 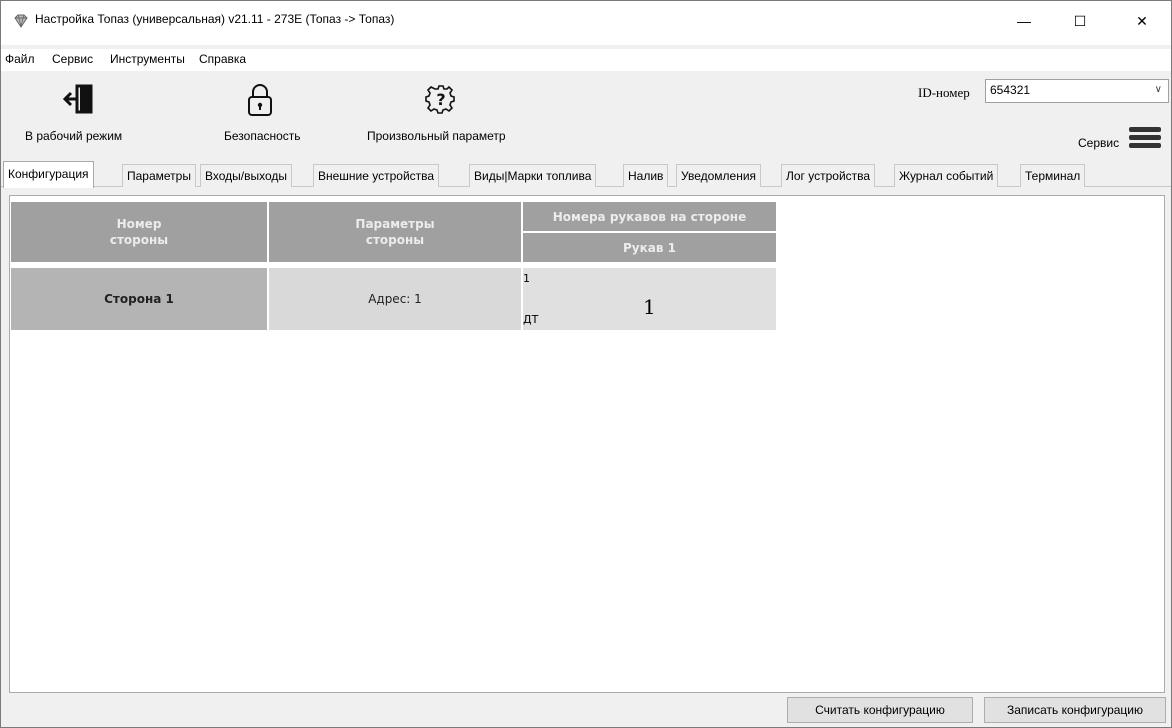 What do you see at coordinates (719, 175) in the screenshot?
I see `tab-notifications: Уведомления` at bounding box center [719, 175].